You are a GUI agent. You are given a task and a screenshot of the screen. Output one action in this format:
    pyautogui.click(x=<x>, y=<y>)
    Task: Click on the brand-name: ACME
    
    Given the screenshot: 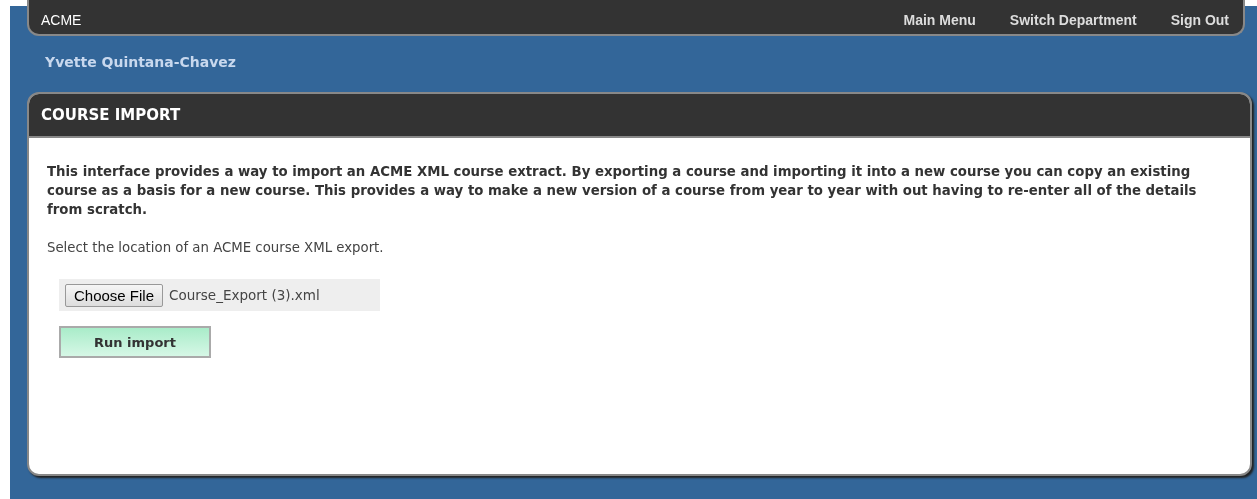 What is the action you would take?
    pyautogui.click(x=62, y=20)
    